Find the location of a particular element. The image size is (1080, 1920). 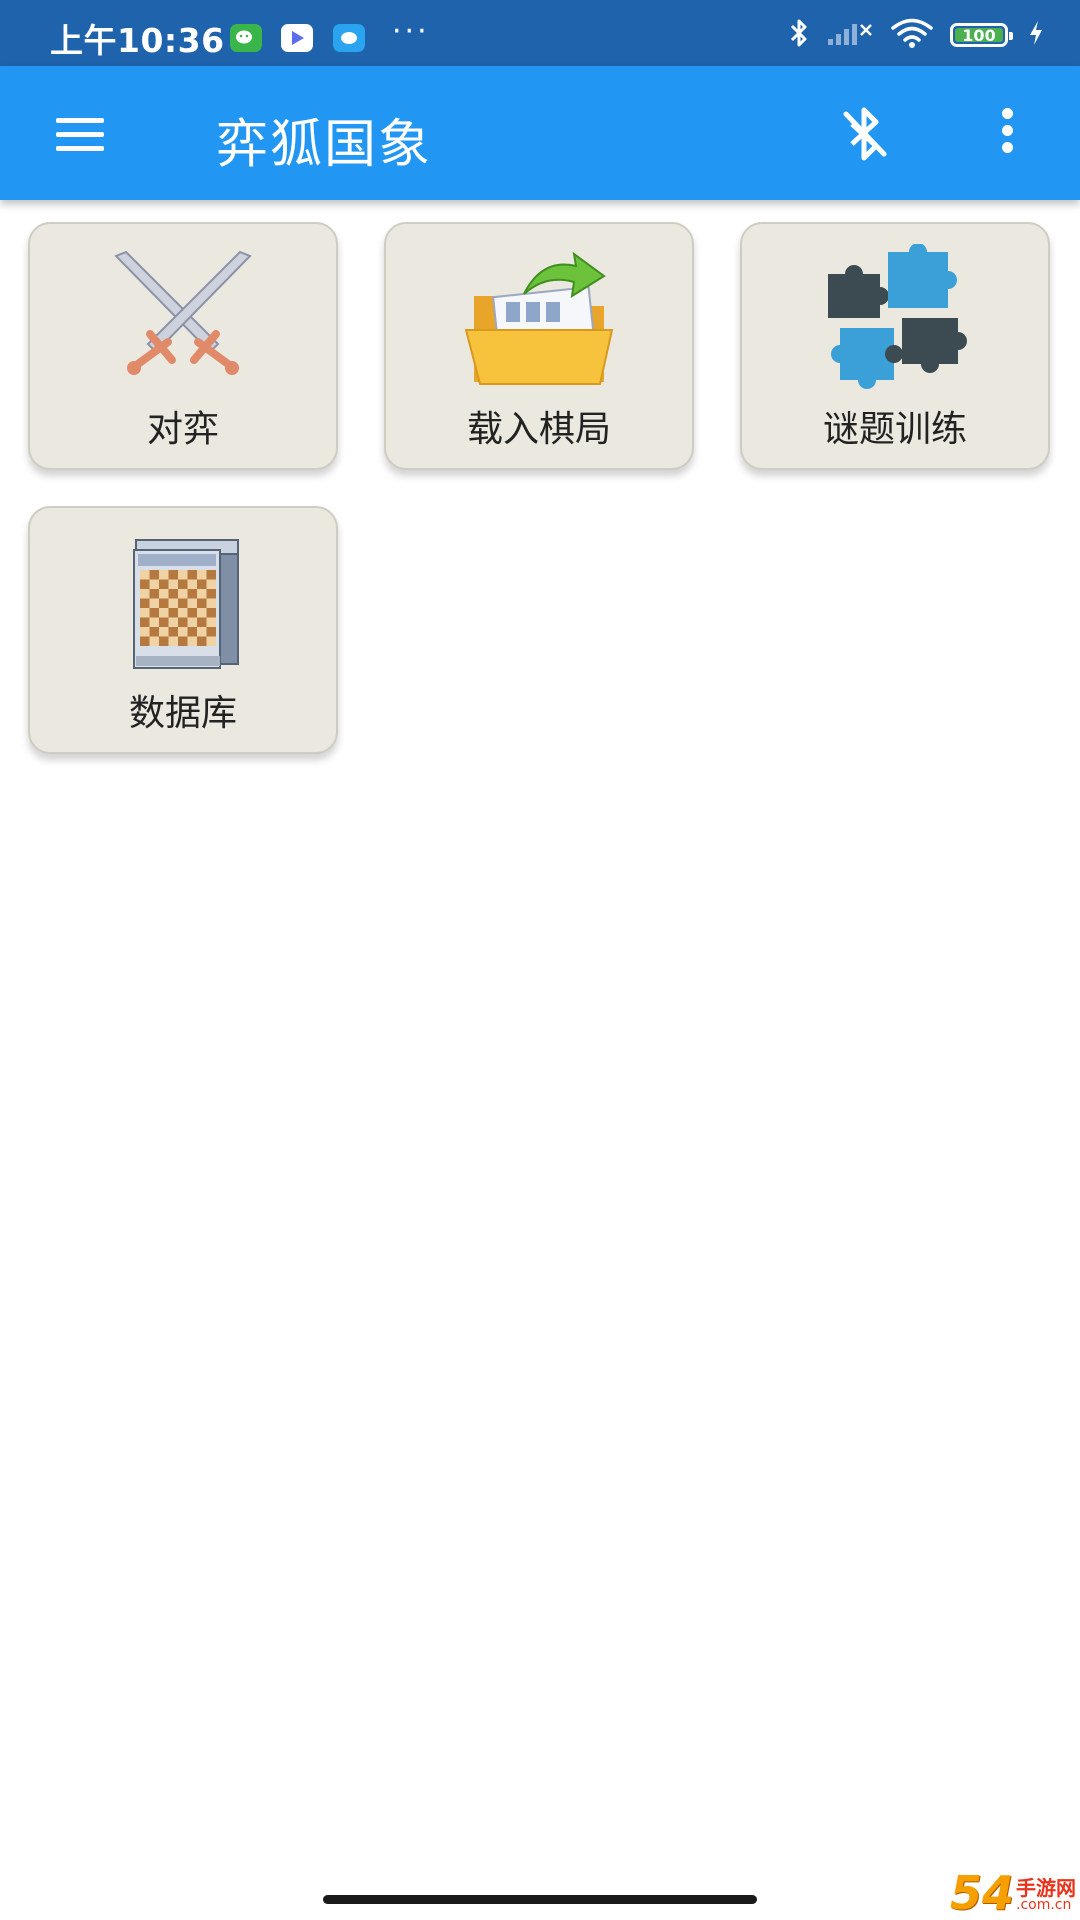

watermark-text: 54 is located at coordinates (981, 1893).